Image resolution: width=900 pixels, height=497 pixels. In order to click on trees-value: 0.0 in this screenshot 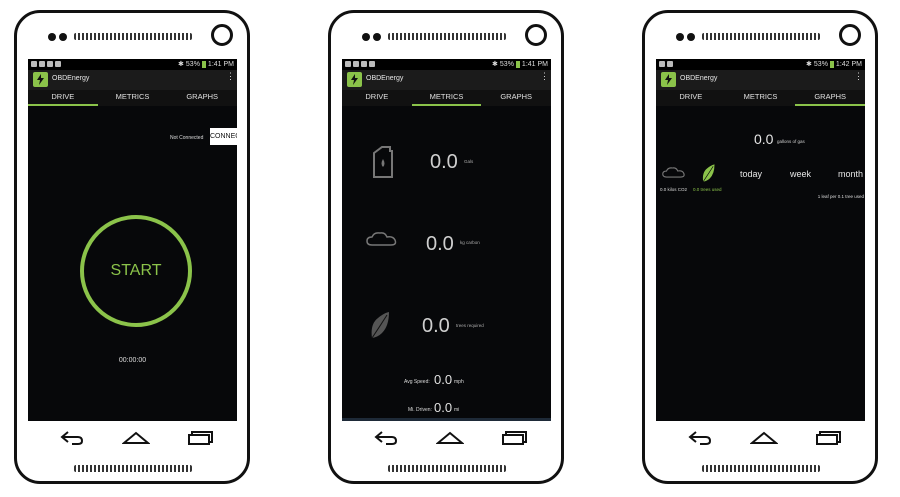, I will do `click(436, 326)`.